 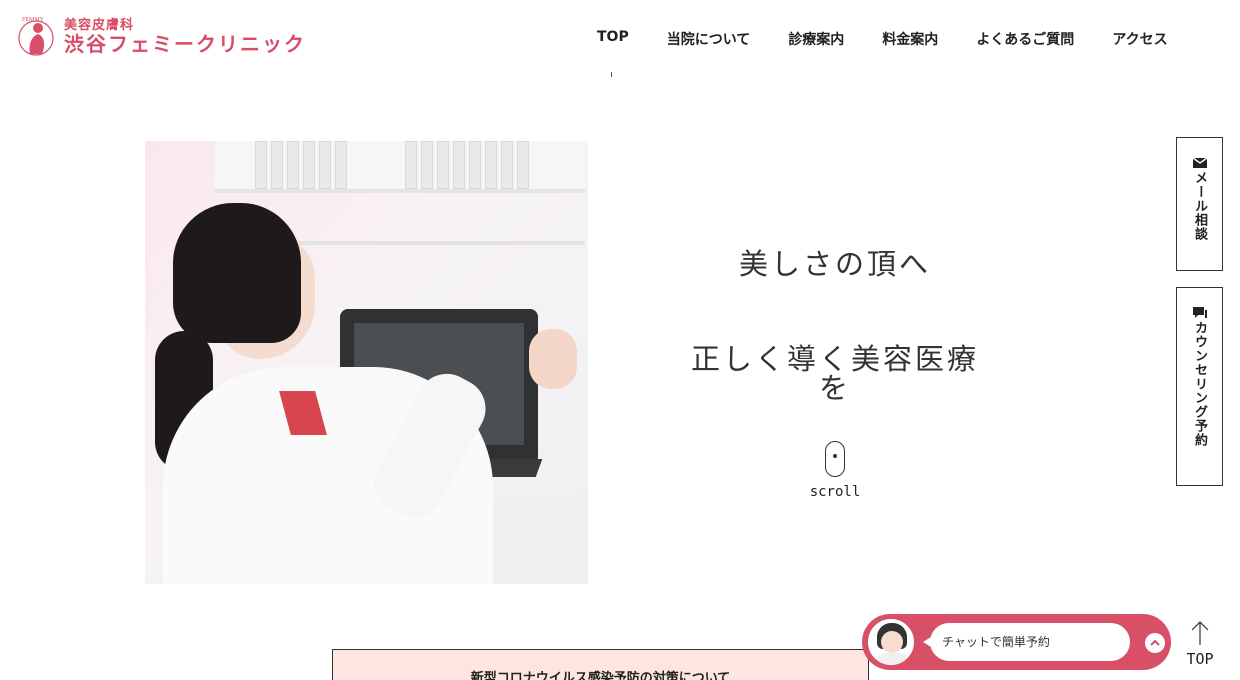 I want to click on main-nav: TOP 当院について 診療案内 料金案内 よくあるご質問 アクセス, so click(x=882, y=39).